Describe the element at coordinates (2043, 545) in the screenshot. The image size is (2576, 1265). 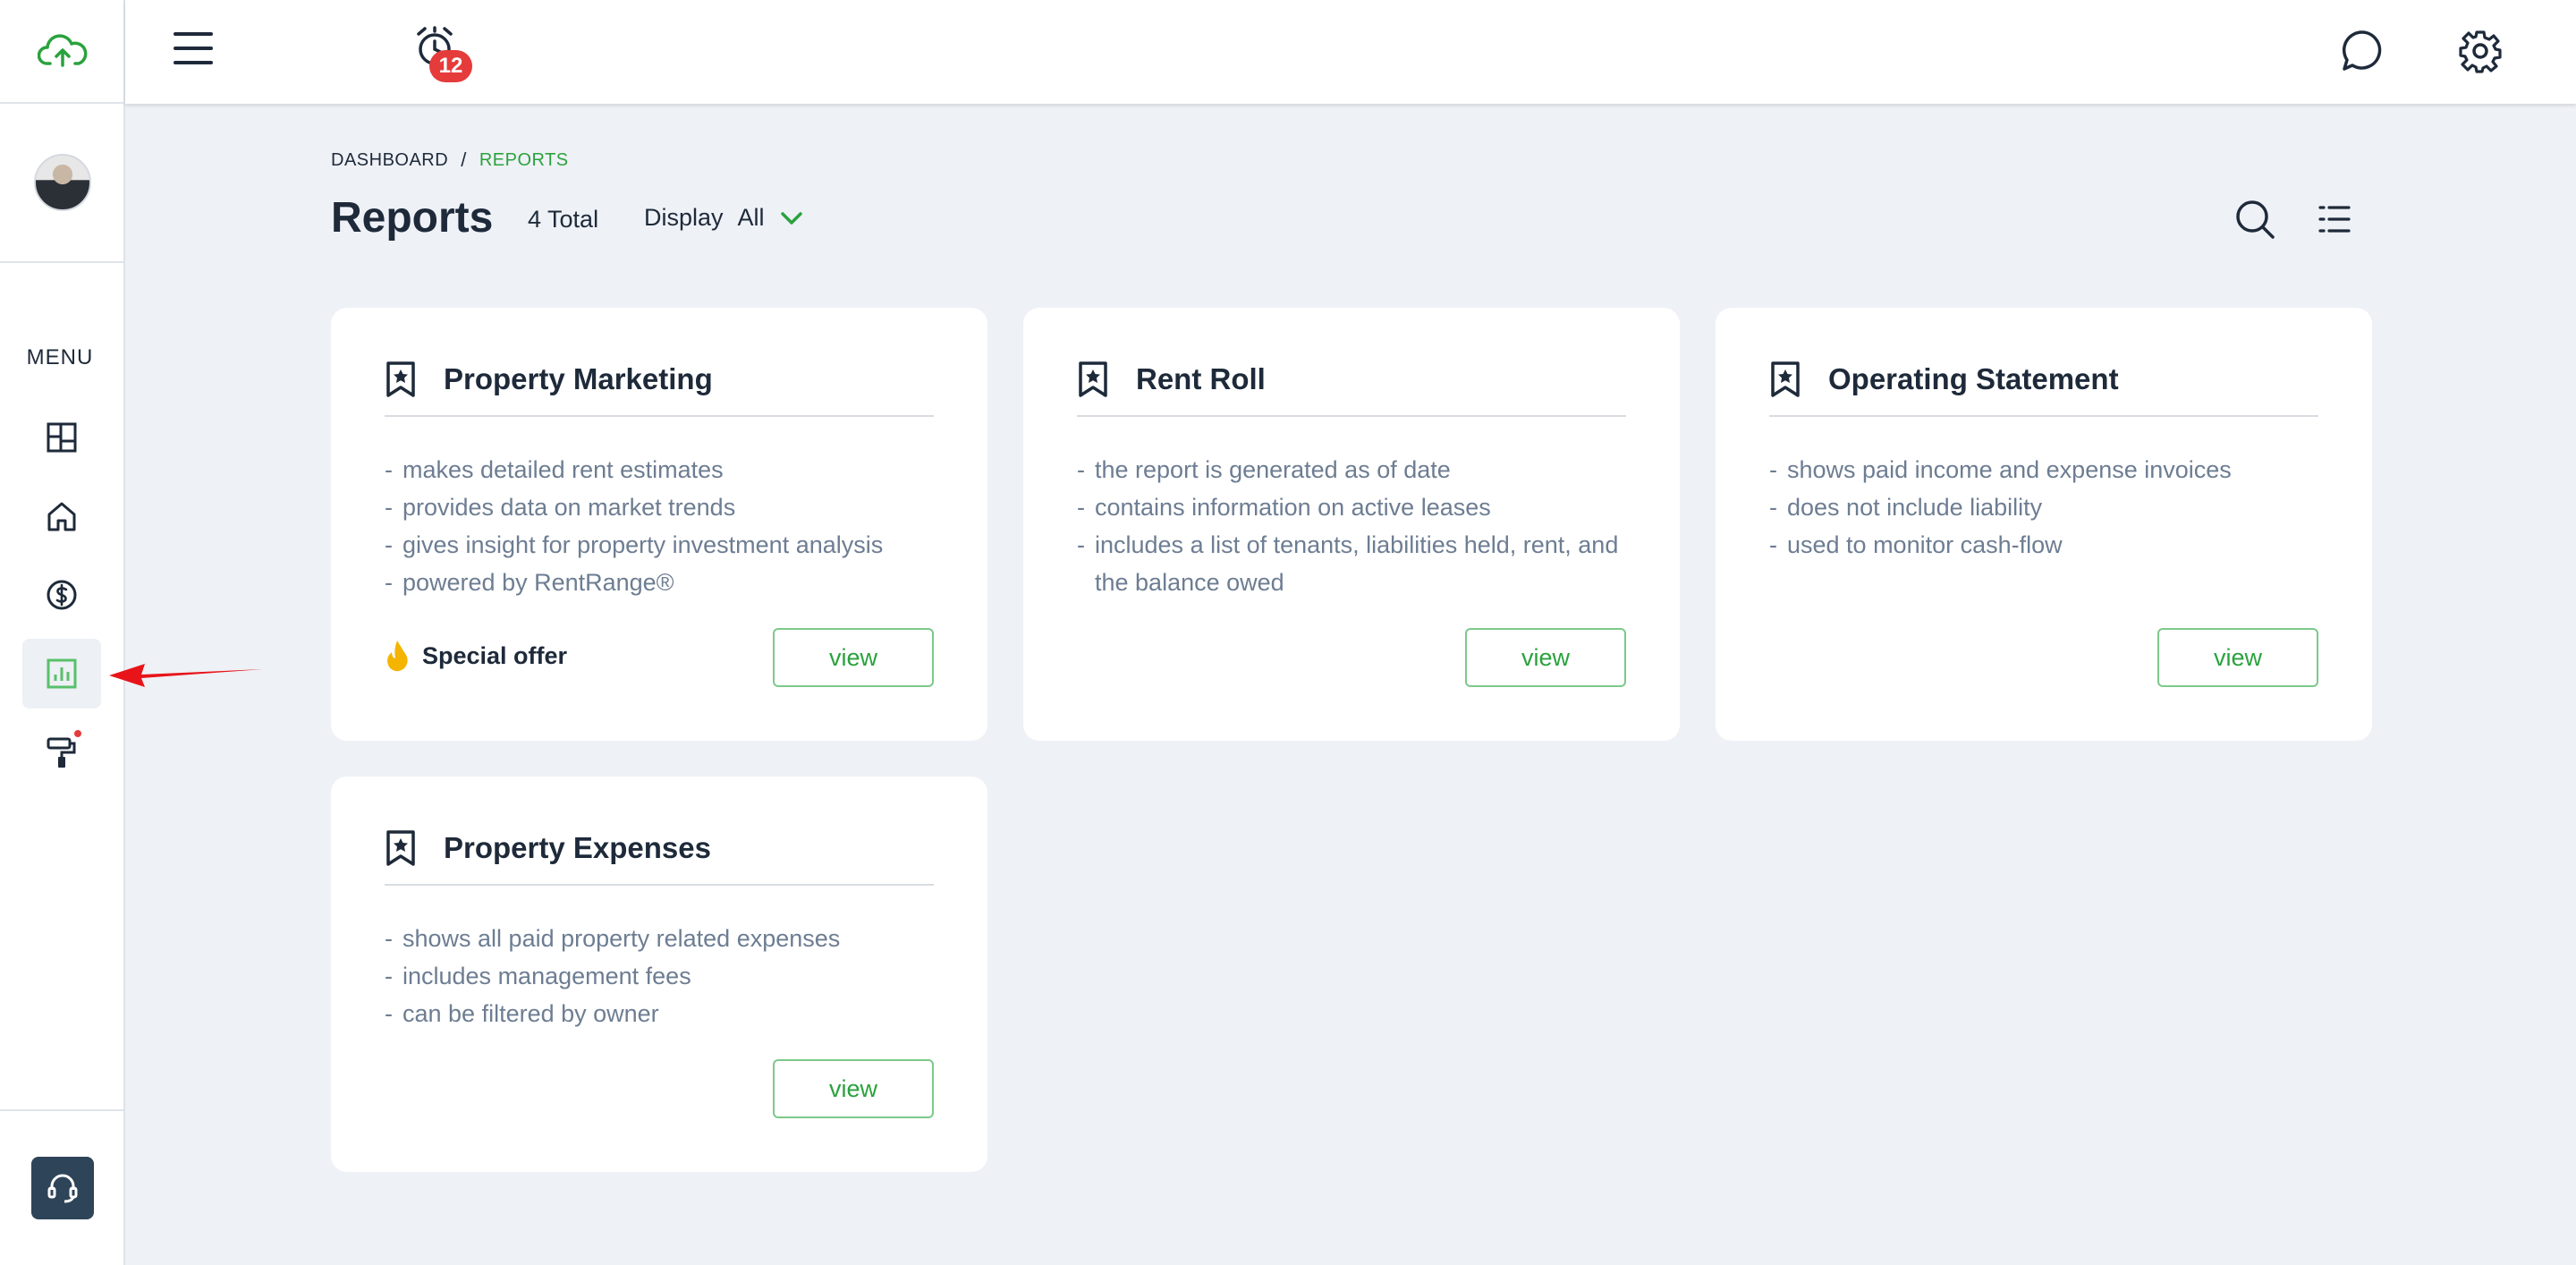
I see `list-item: used to monitor cash-flow` at that location.